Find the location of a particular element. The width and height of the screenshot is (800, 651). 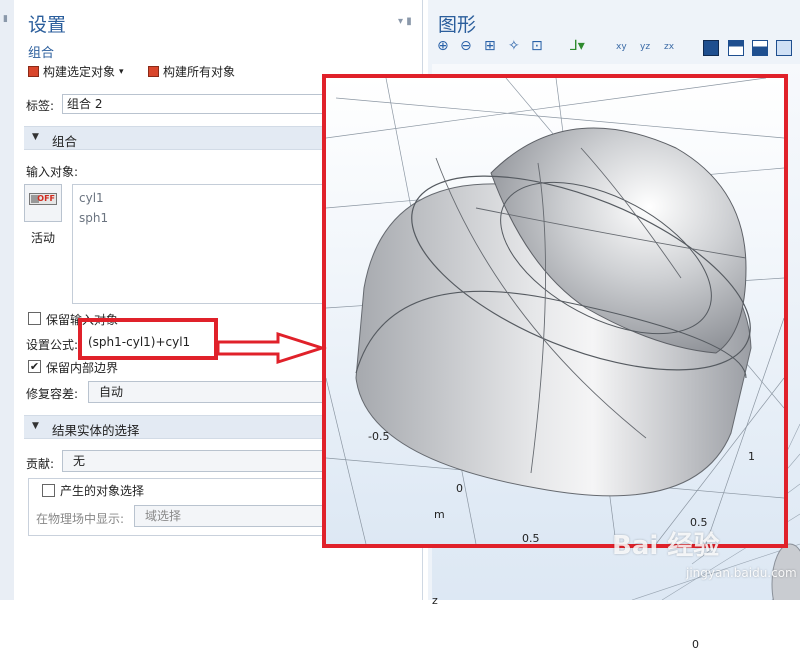

label-caption: 标签: is located at coordinates (40, 106).